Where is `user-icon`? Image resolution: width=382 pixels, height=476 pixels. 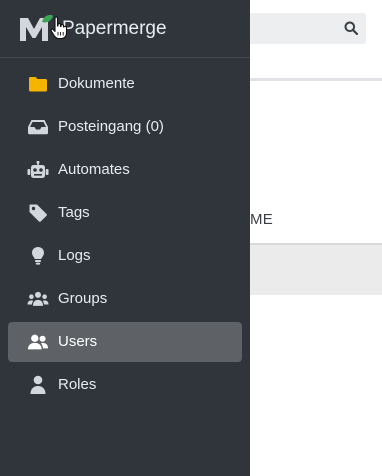 user-icon is located at coordinates (38, 385).